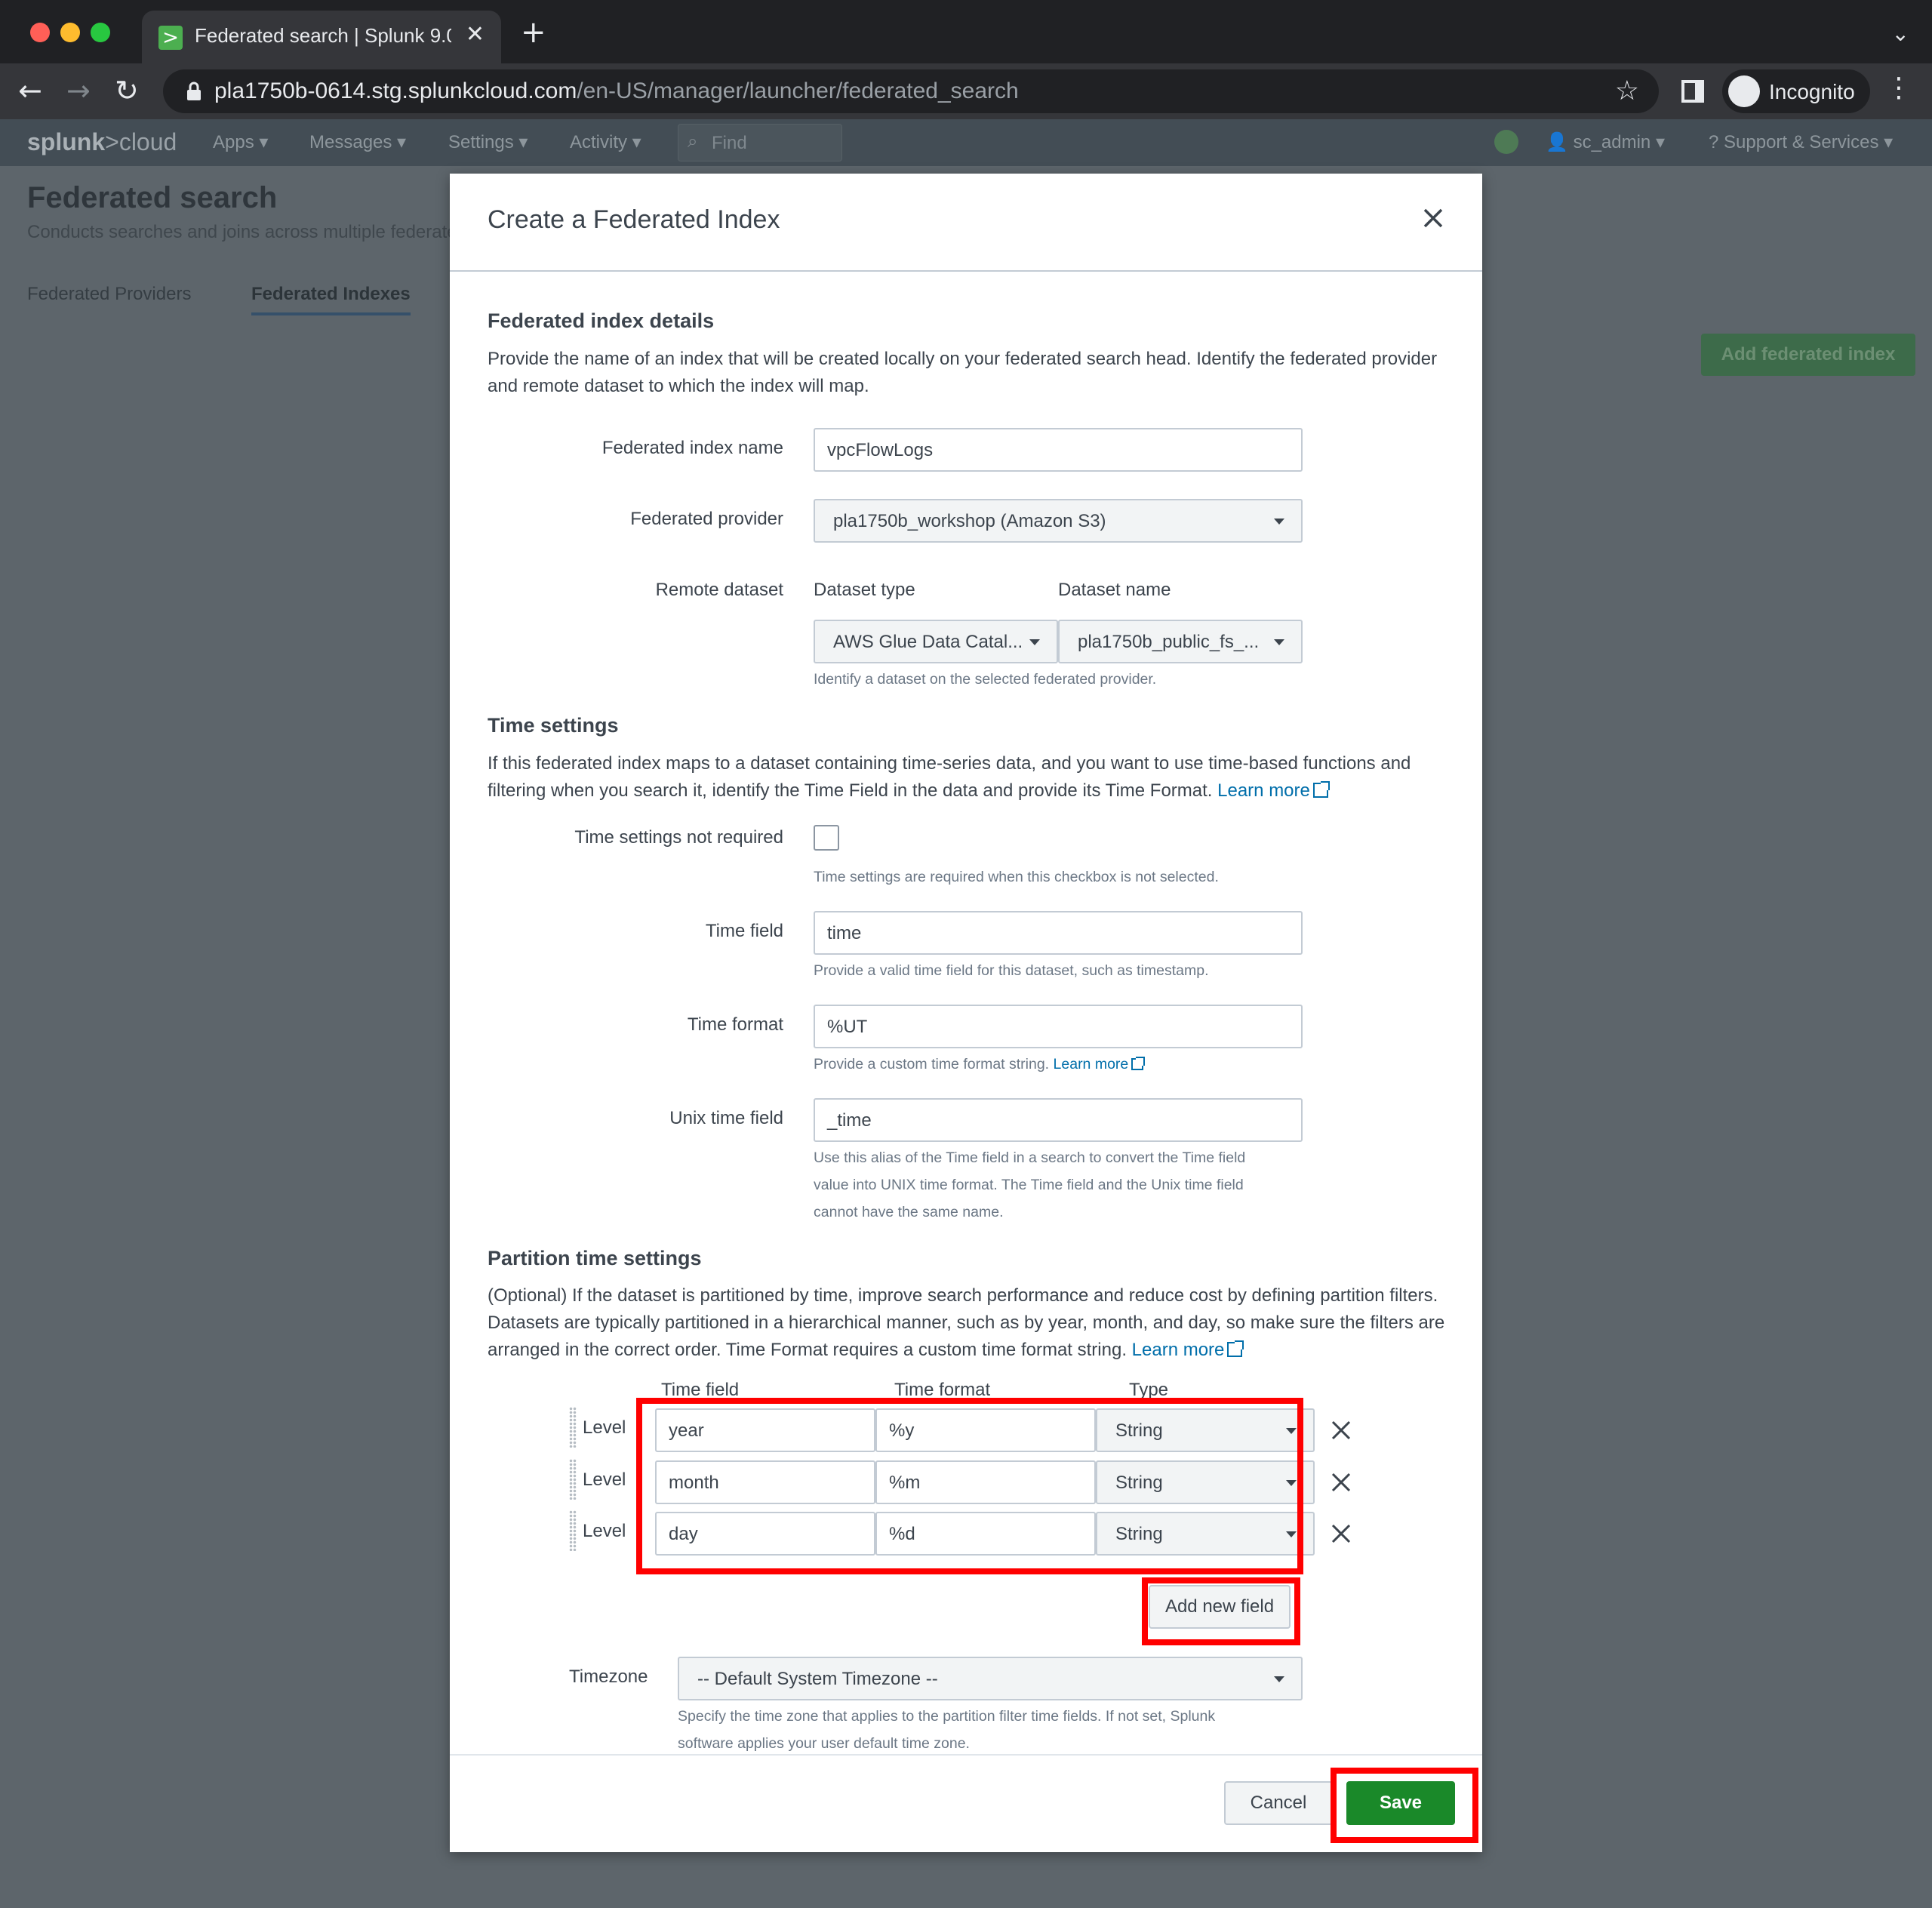 This screenshot has width=1932, height=1908. Describe the element at coordinates (109, 294) in the screenshot. I see `tab-federated-providers: Federated Providers` at that location.